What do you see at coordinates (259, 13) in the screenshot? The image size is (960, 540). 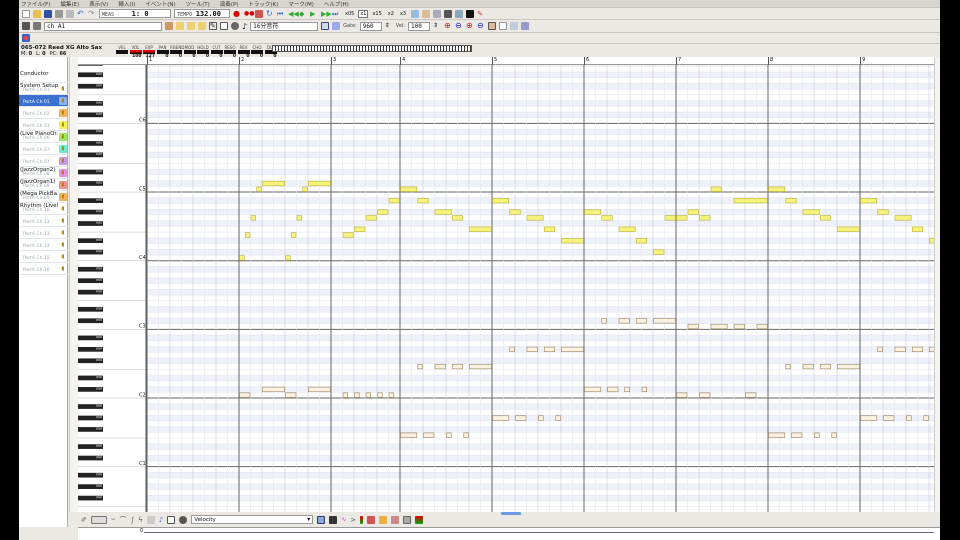 I see `punch-icon` at bounding box center [259, 13].